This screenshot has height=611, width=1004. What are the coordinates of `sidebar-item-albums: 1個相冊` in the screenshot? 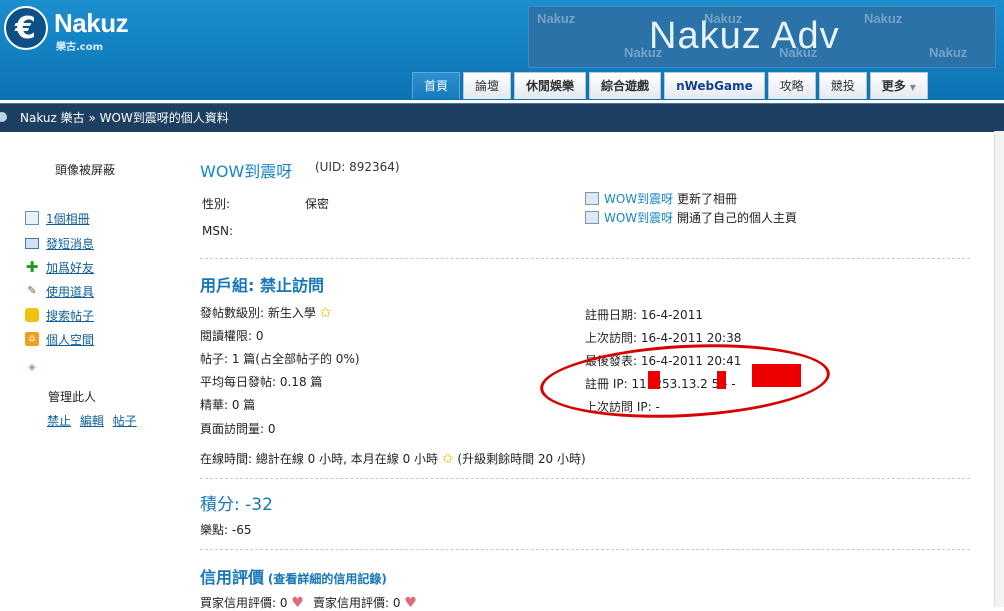 It's located at (57, 218).